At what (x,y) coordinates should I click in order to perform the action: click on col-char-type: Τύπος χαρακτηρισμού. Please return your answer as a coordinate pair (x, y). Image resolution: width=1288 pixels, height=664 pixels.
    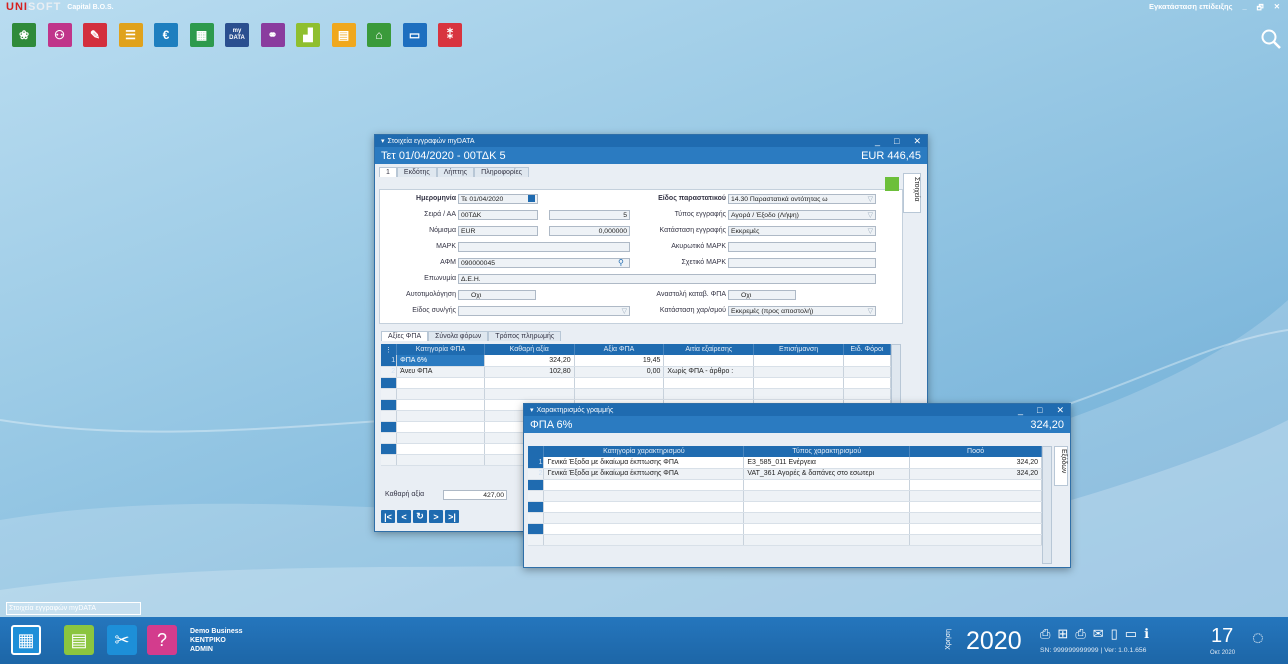
    Looking at the image, I should click on (827, 451).